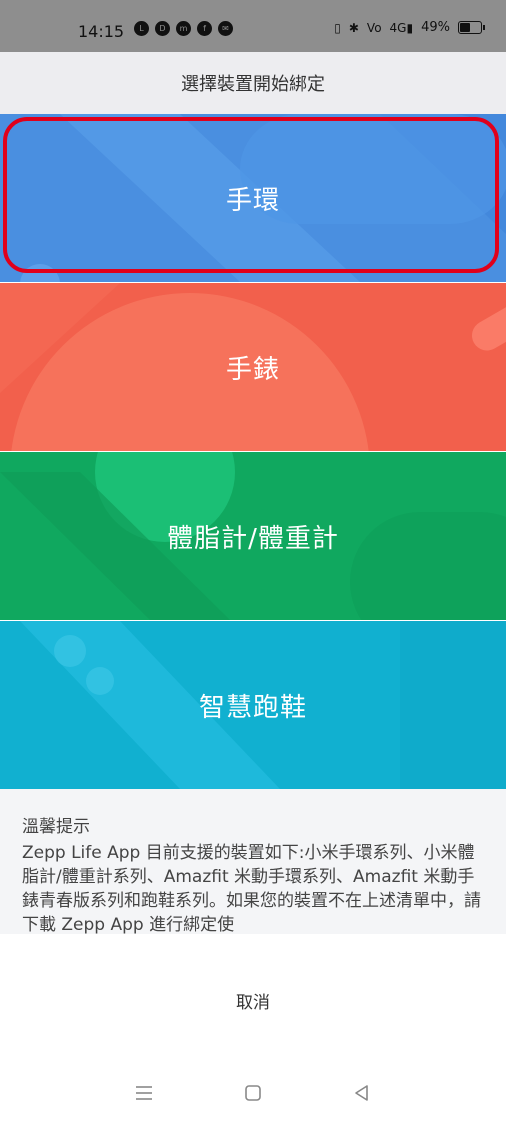 The width and height of the screenshot is (506, 1125). I want to click on device-option-shoe: 智慧跑鞋, so click(253, 705).